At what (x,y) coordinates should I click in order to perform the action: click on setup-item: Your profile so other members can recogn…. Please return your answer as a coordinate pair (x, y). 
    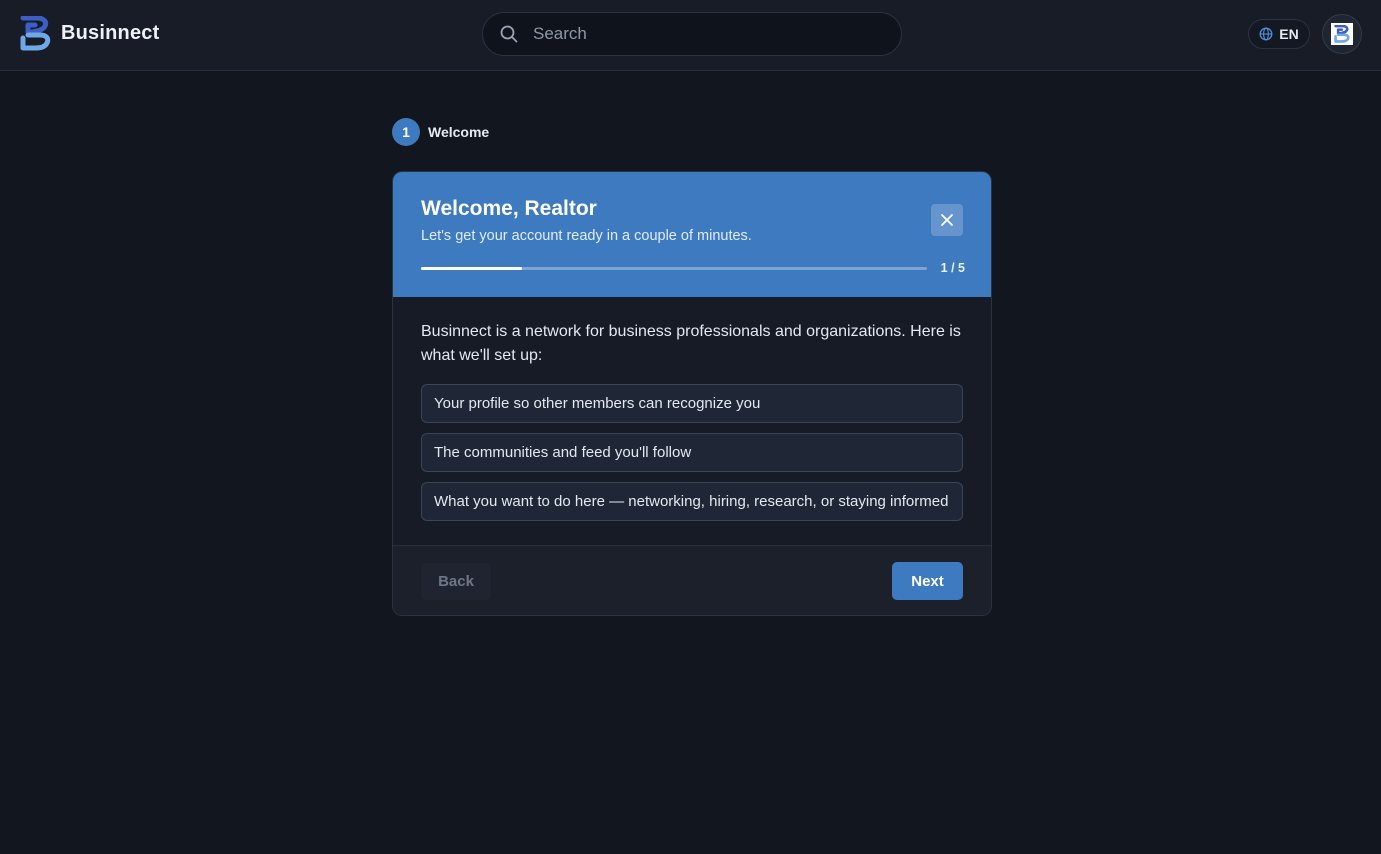
    Looking at the image, I should click on (692, 403).